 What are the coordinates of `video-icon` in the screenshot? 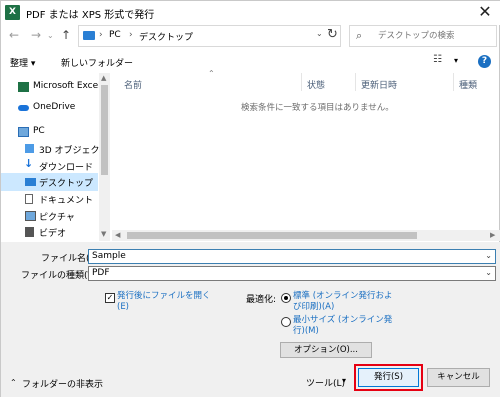 It's located at (29, 232).